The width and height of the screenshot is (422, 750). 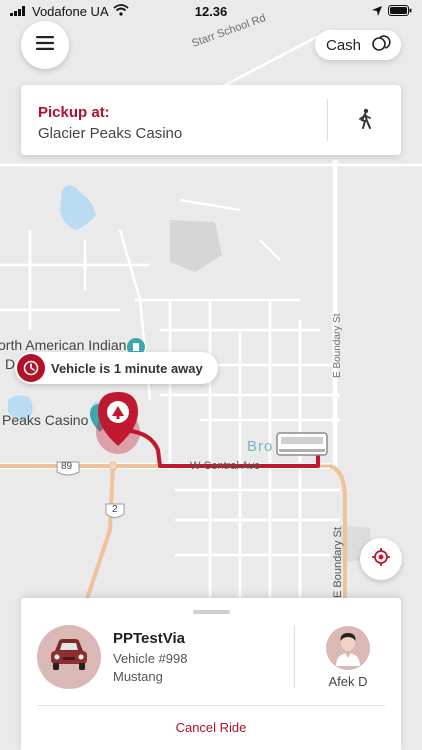 What do you see at coordinates (260, 446) in the screenshot?
I see `map-label-browning: Bro` at bounding box center [260, 446].